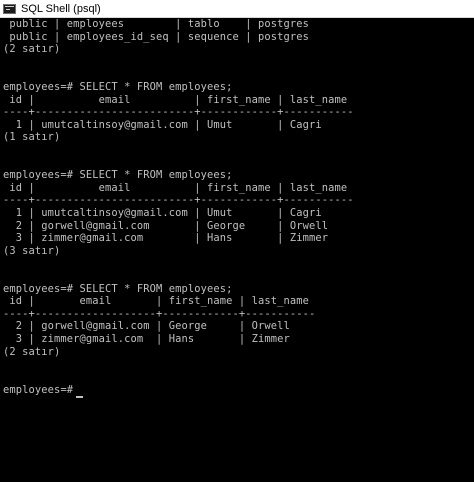  I want to click on text-cursor, so click(79, 397).